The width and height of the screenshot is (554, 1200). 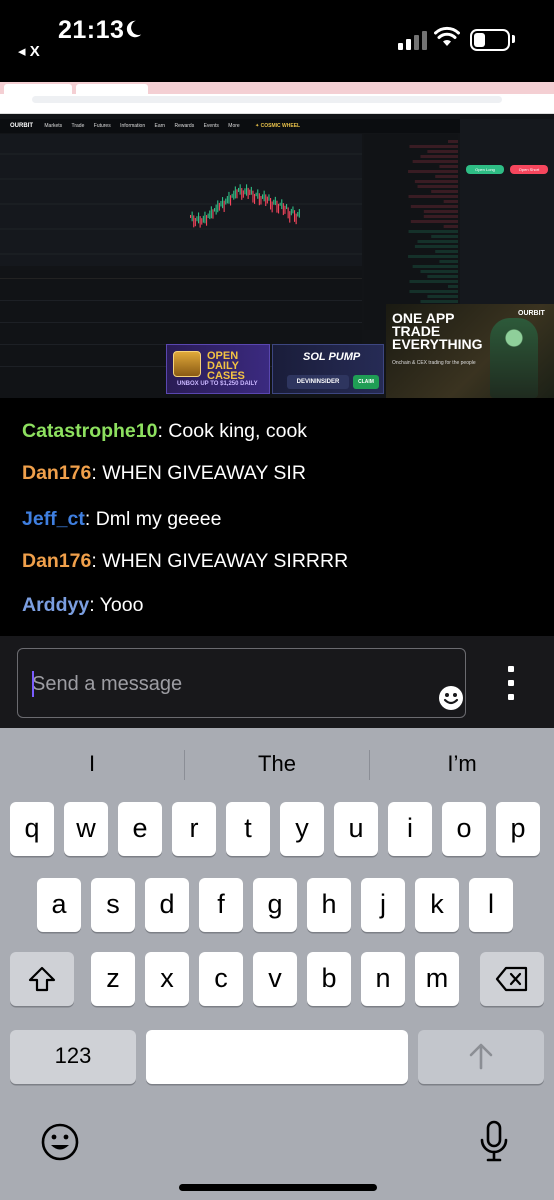 What do you see at coordinates (437, 979) in the screenshot?
I see `key-m: m` at bounding box center [437, 979].